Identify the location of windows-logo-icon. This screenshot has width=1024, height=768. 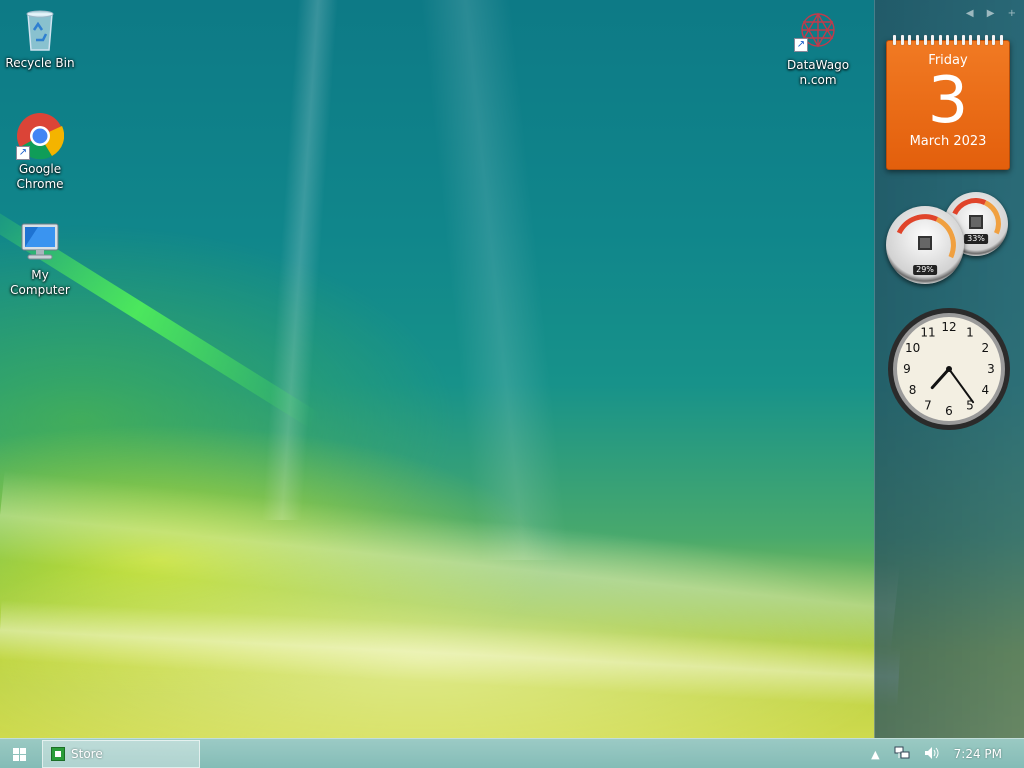
(19, 754).